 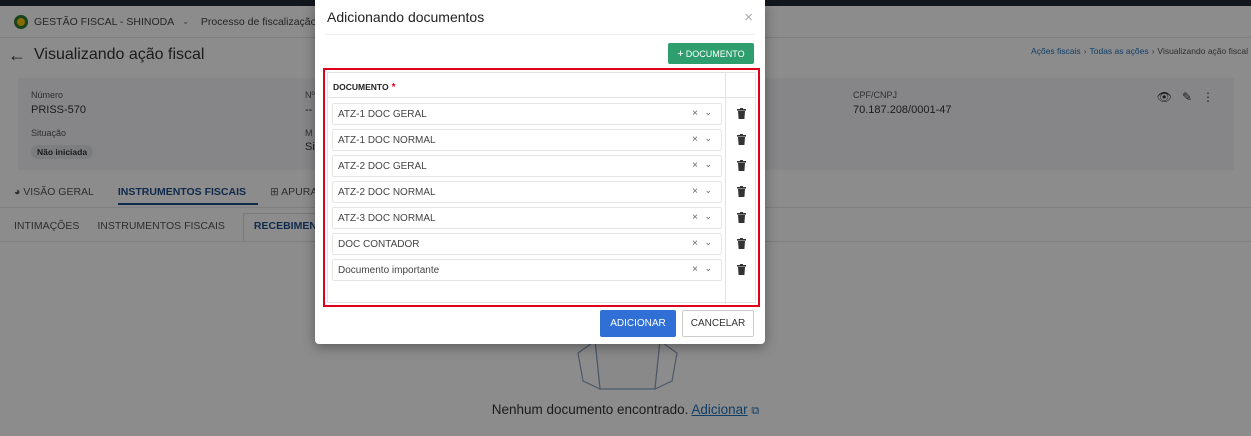 I want to click on document-row: DOC CONTADOR × ⌄, so click(x=541, y=245).